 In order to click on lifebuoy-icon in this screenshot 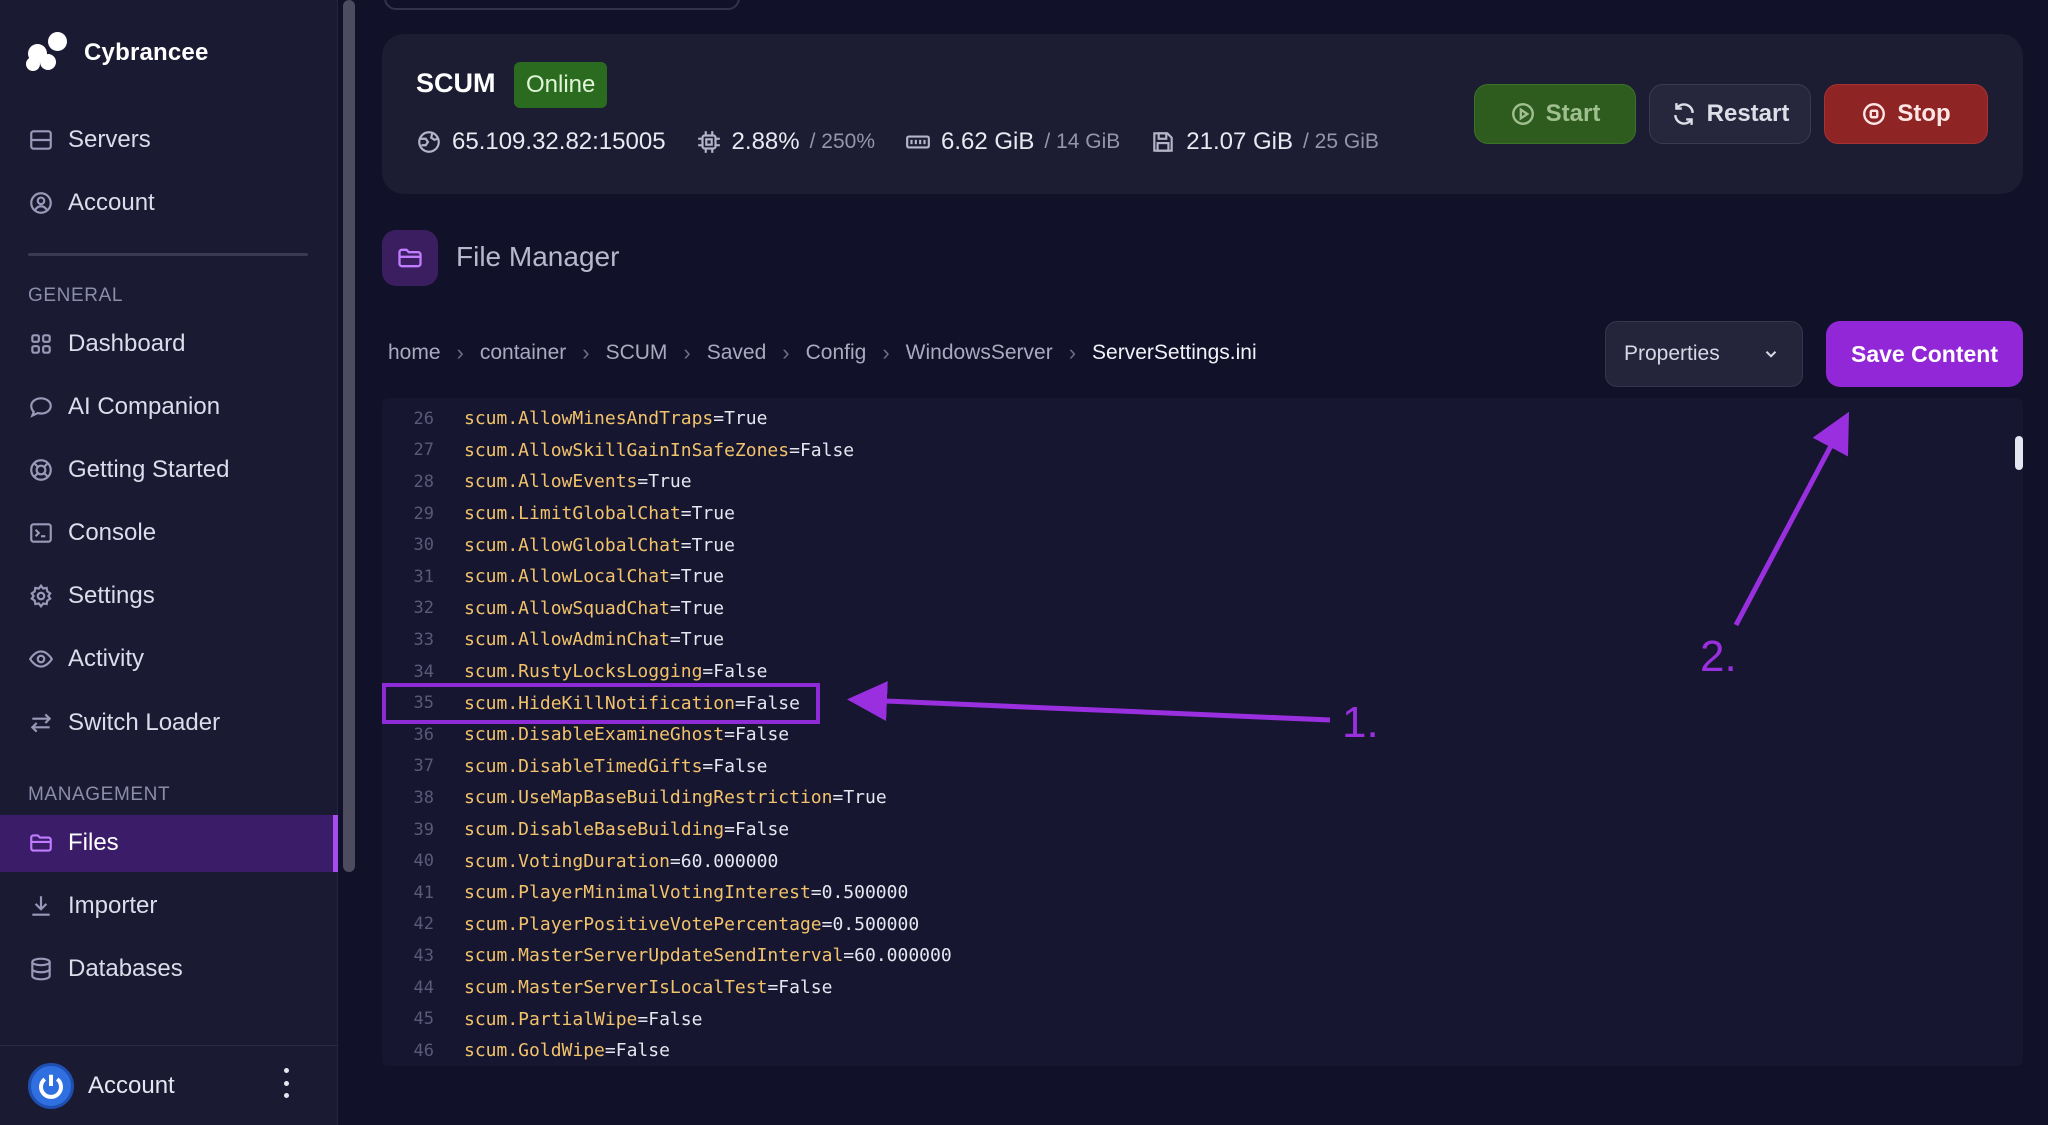, I will do `click(41, 470)`.